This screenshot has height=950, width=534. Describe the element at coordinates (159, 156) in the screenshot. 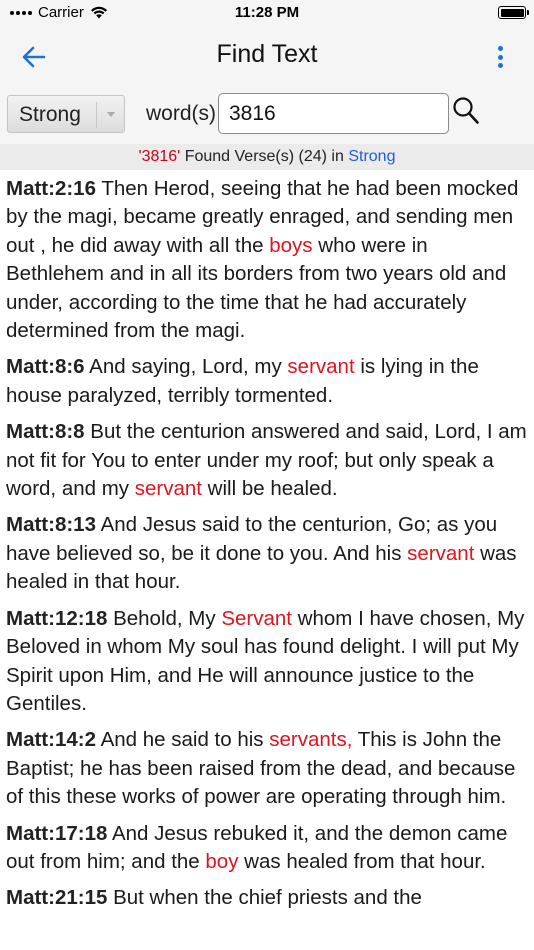

I see `result-query: '3816'` at that location.